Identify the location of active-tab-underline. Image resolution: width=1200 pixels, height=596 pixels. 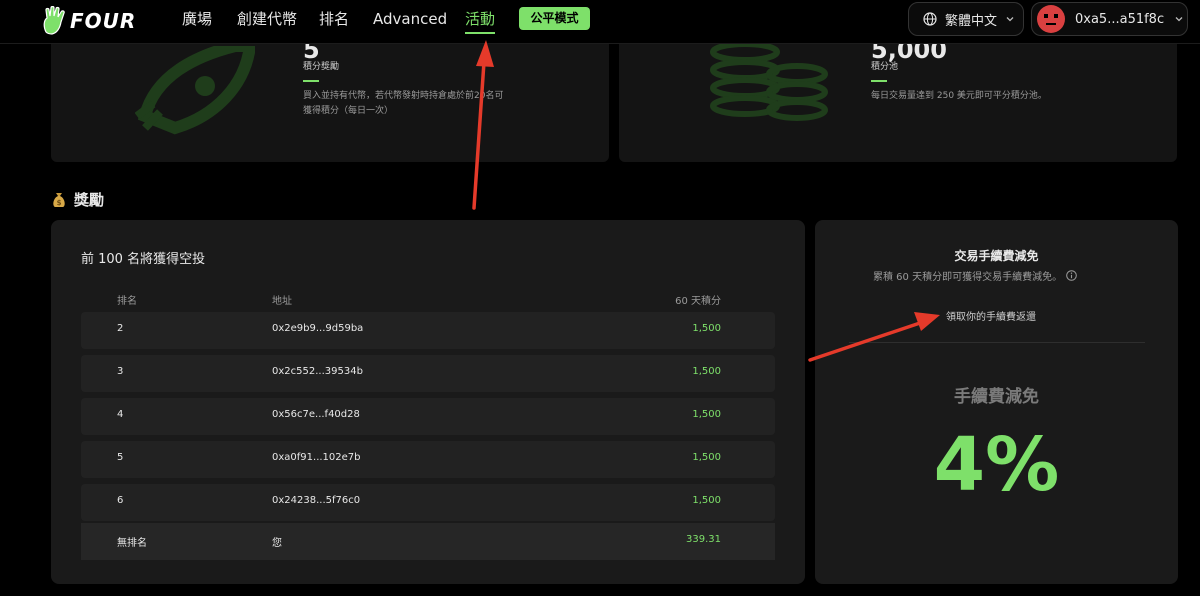
(480, 33).